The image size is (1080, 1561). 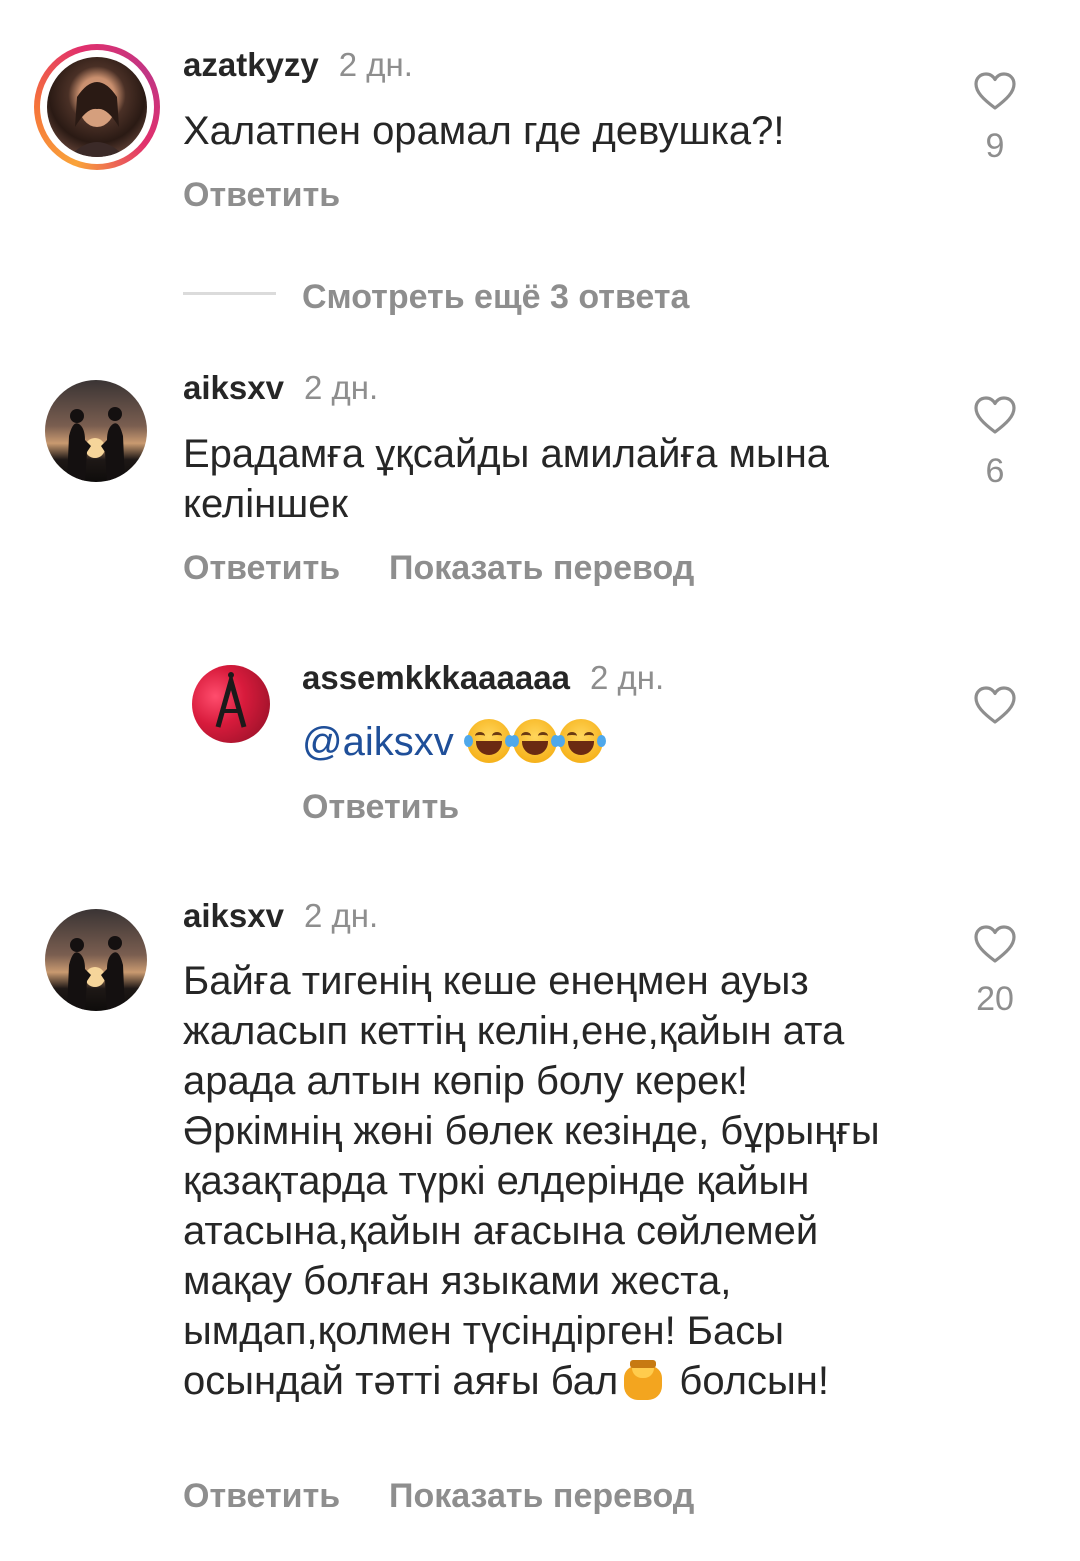 I want to click on comment-text: Халатпен орамал где девушка?!, so click(x=484, y=131).